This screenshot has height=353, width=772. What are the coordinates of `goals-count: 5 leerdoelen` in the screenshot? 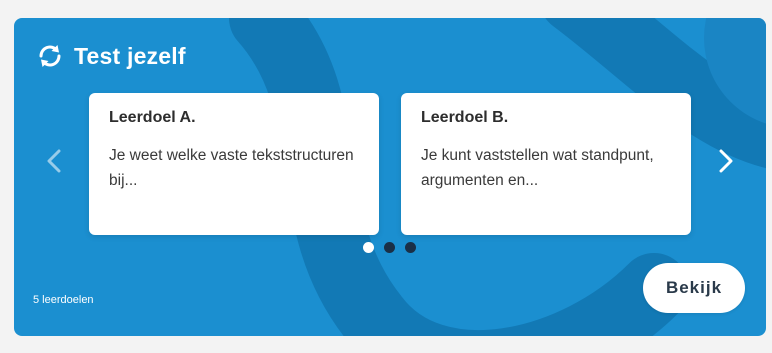 It's located at (63, 300).